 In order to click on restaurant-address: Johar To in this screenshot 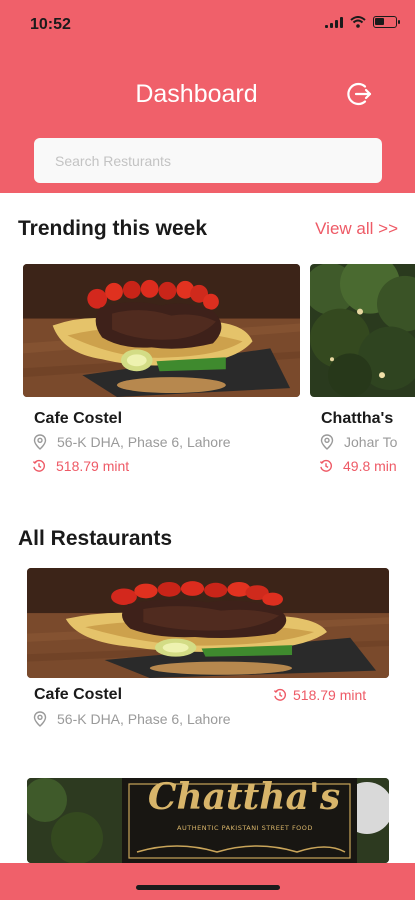, I will do `click(358, 442)`.